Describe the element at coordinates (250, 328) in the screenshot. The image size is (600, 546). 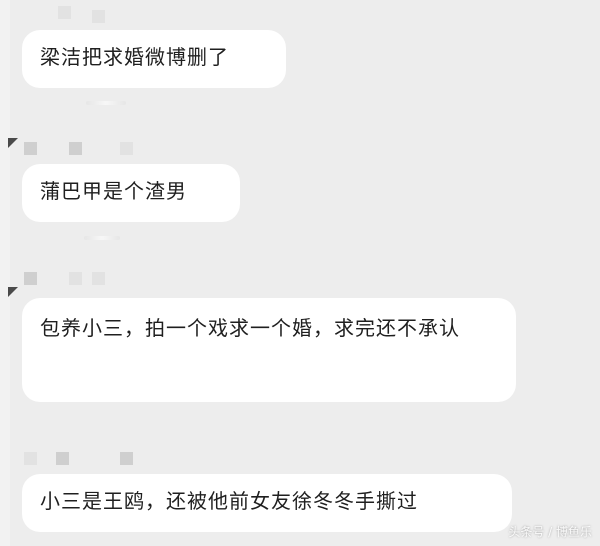
I see `chat-message-text: 包养小三，拍一个戏求一个婚，求完还不承认` at that location.